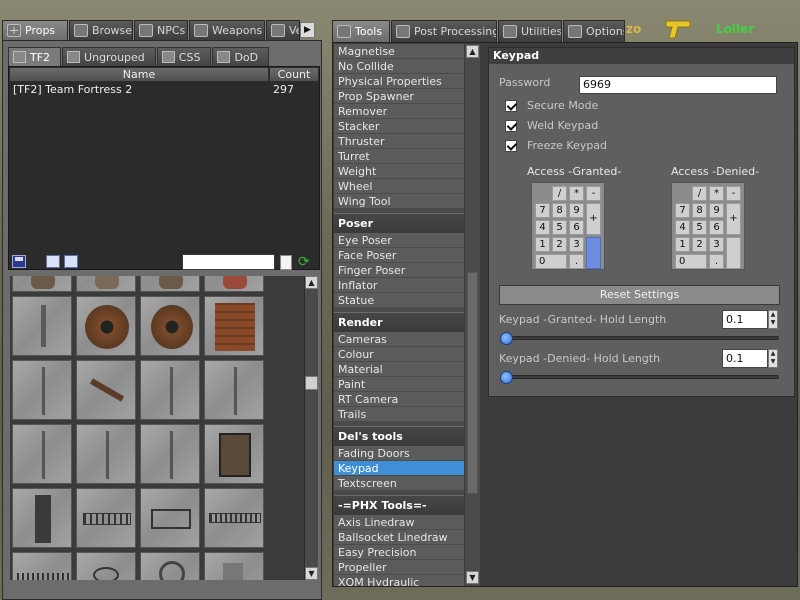 This screenshot has width=800, height=600. What do you see at coordinates (399, 255) in the screenshot?
I see `tool-item-face-poser: Face Poser` at bounding box center [399, 255].